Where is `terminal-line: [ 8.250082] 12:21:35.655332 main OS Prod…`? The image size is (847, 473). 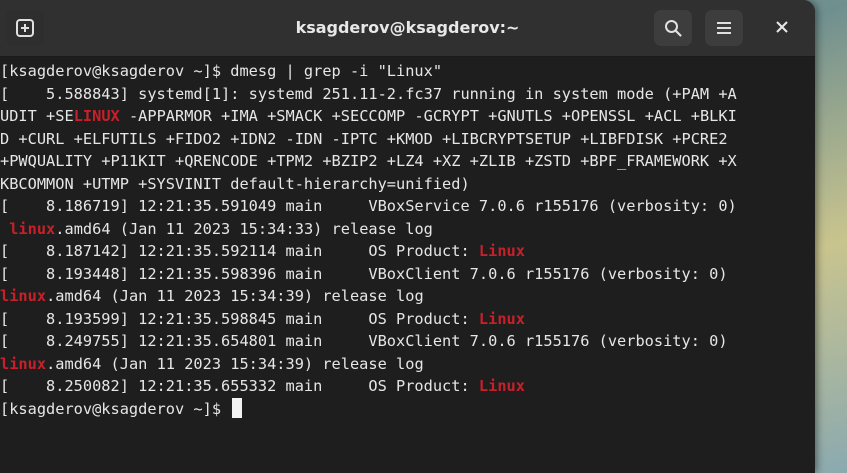 terminal-line: [ 8.250082] 12:21:35.655332 main OS Prod… is located at coordinates (407, 386).